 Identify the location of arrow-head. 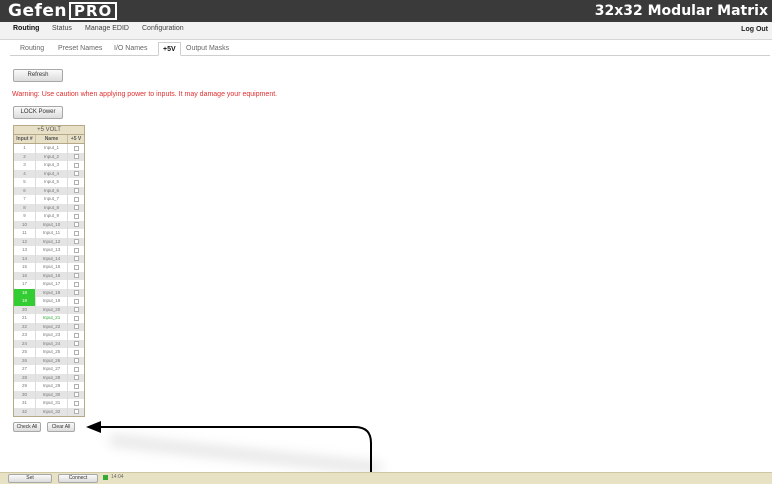
(93, 427).